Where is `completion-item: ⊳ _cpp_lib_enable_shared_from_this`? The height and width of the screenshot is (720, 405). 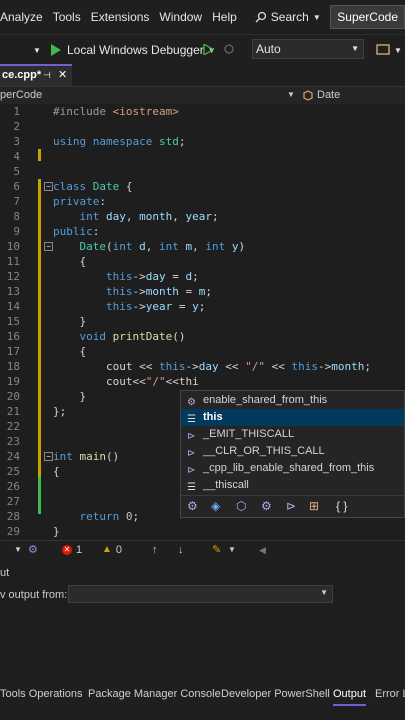 completion-item: ⊳ _cpp_lib_enable_shared_from_this is located at coordinates (292, 468).